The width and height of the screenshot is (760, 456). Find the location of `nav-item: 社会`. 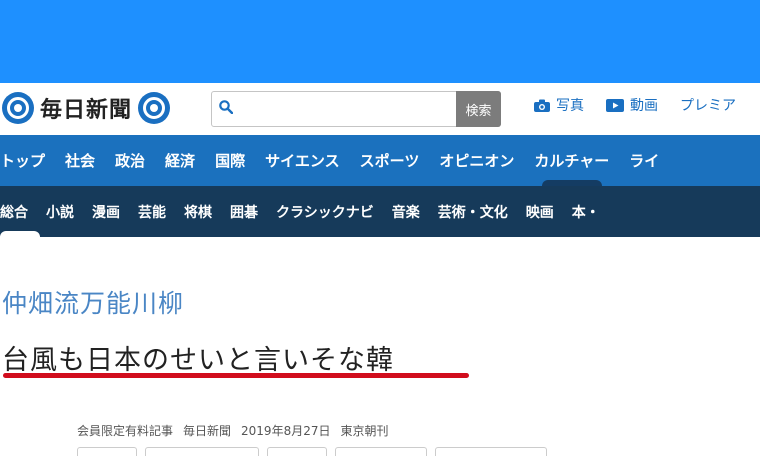

nav-item: 社会 is located at coordinates (80, 160).